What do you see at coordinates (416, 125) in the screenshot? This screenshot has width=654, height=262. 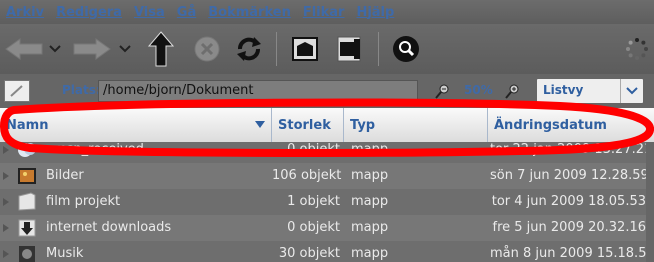 I see `column-header-type: Typ` at bounding box center [416, 125].